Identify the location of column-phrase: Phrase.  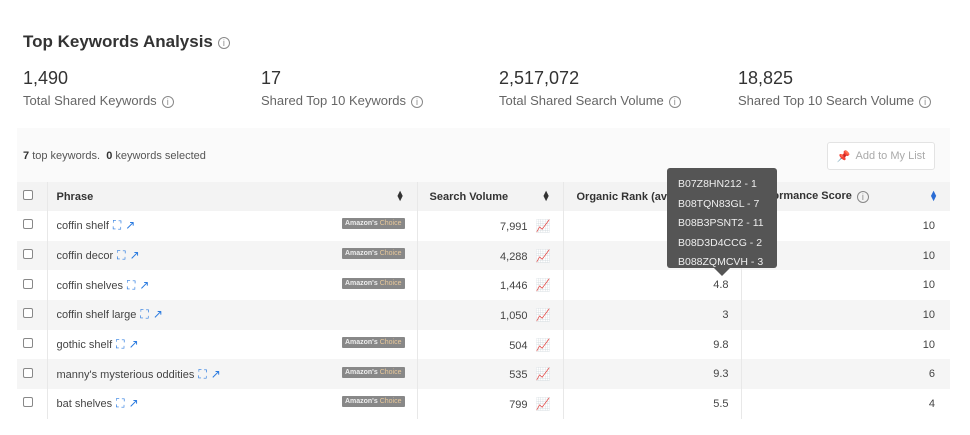
(75, 197).